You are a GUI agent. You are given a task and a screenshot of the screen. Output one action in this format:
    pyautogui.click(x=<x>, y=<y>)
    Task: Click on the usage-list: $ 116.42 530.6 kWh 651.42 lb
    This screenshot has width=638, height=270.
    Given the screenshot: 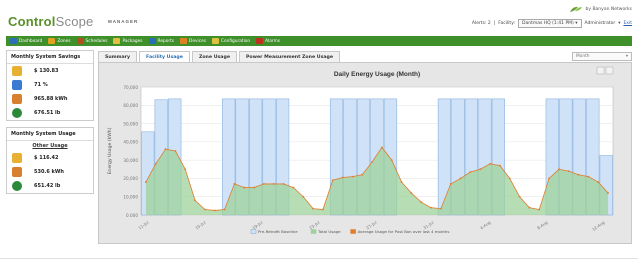 What is the action you would take?
    pyautogui.click(x=50, y=172)
    